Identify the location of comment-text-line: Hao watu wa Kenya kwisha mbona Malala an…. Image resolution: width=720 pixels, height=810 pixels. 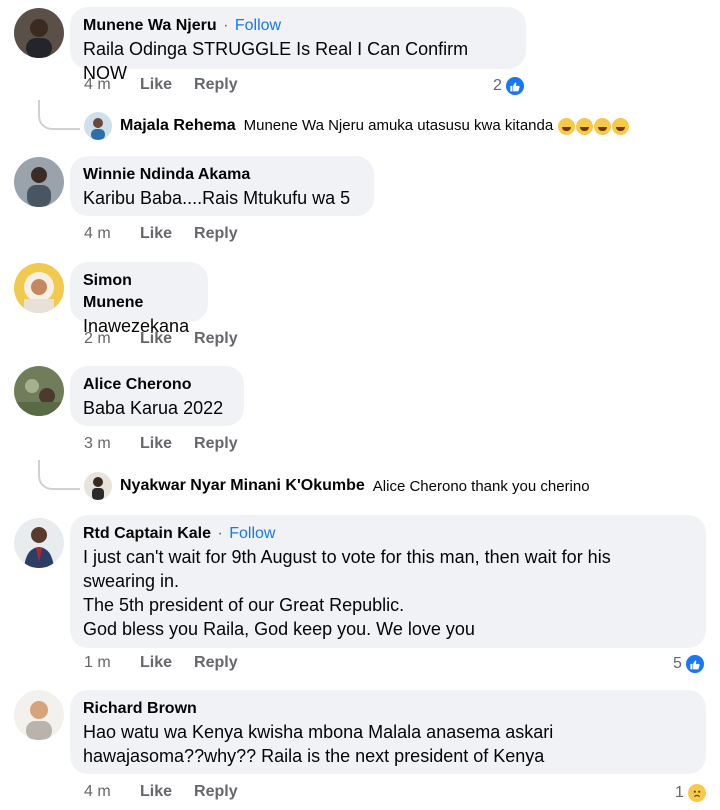
(318, 732).